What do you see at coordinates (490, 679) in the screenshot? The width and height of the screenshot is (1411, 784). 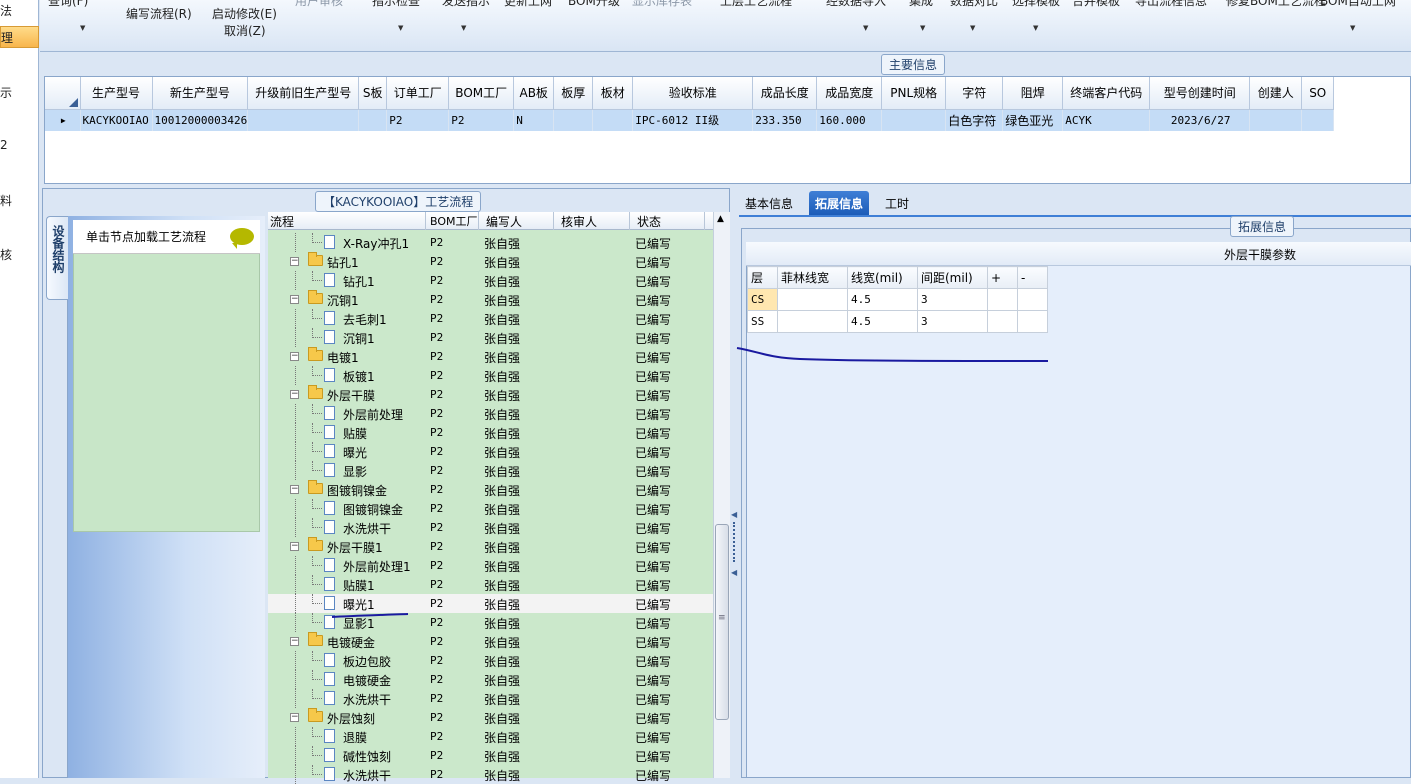 I see `tree-step-row: 电镀硬金 P2 张自强 已编写` at bounding box center [490, 679].